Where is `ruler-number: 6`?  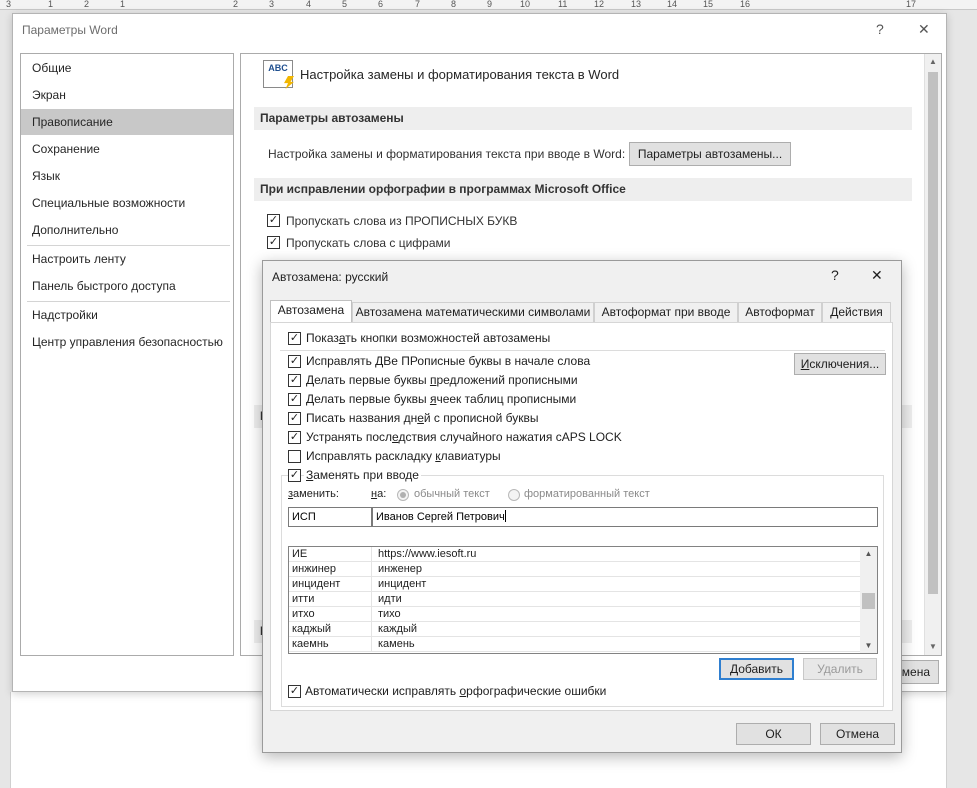
ruler-number: 6 is located at coordinates (381, 4).